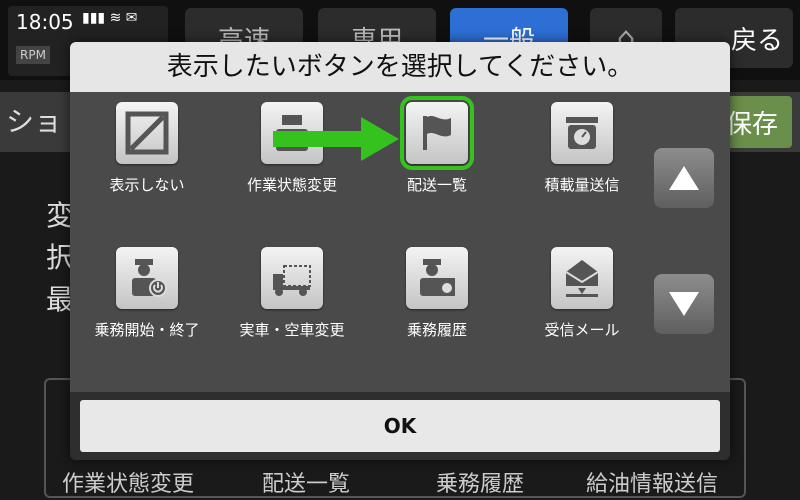 Image resolution: width=800 pixels, height=500 pixels. What do you see at coordinates (480, 482) in the screenshot?
I see `bg-button-duty-history: 乗務履歴` at bounding box center [480, 482].